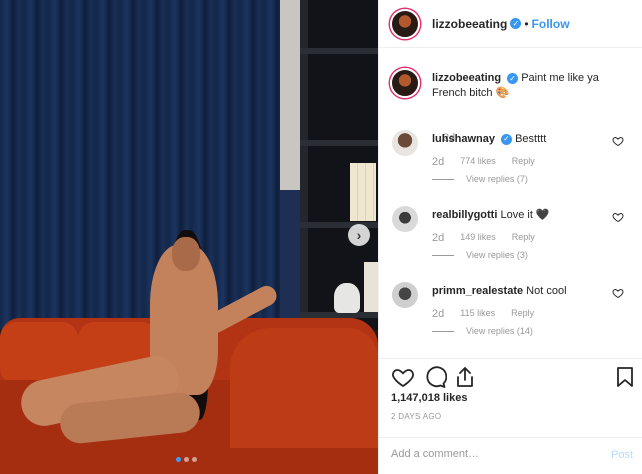 The width and height of the screenshot is (642, 474). I want to click on comment-body: luhshawnay ✓ Bestttt, so click(522, 139).